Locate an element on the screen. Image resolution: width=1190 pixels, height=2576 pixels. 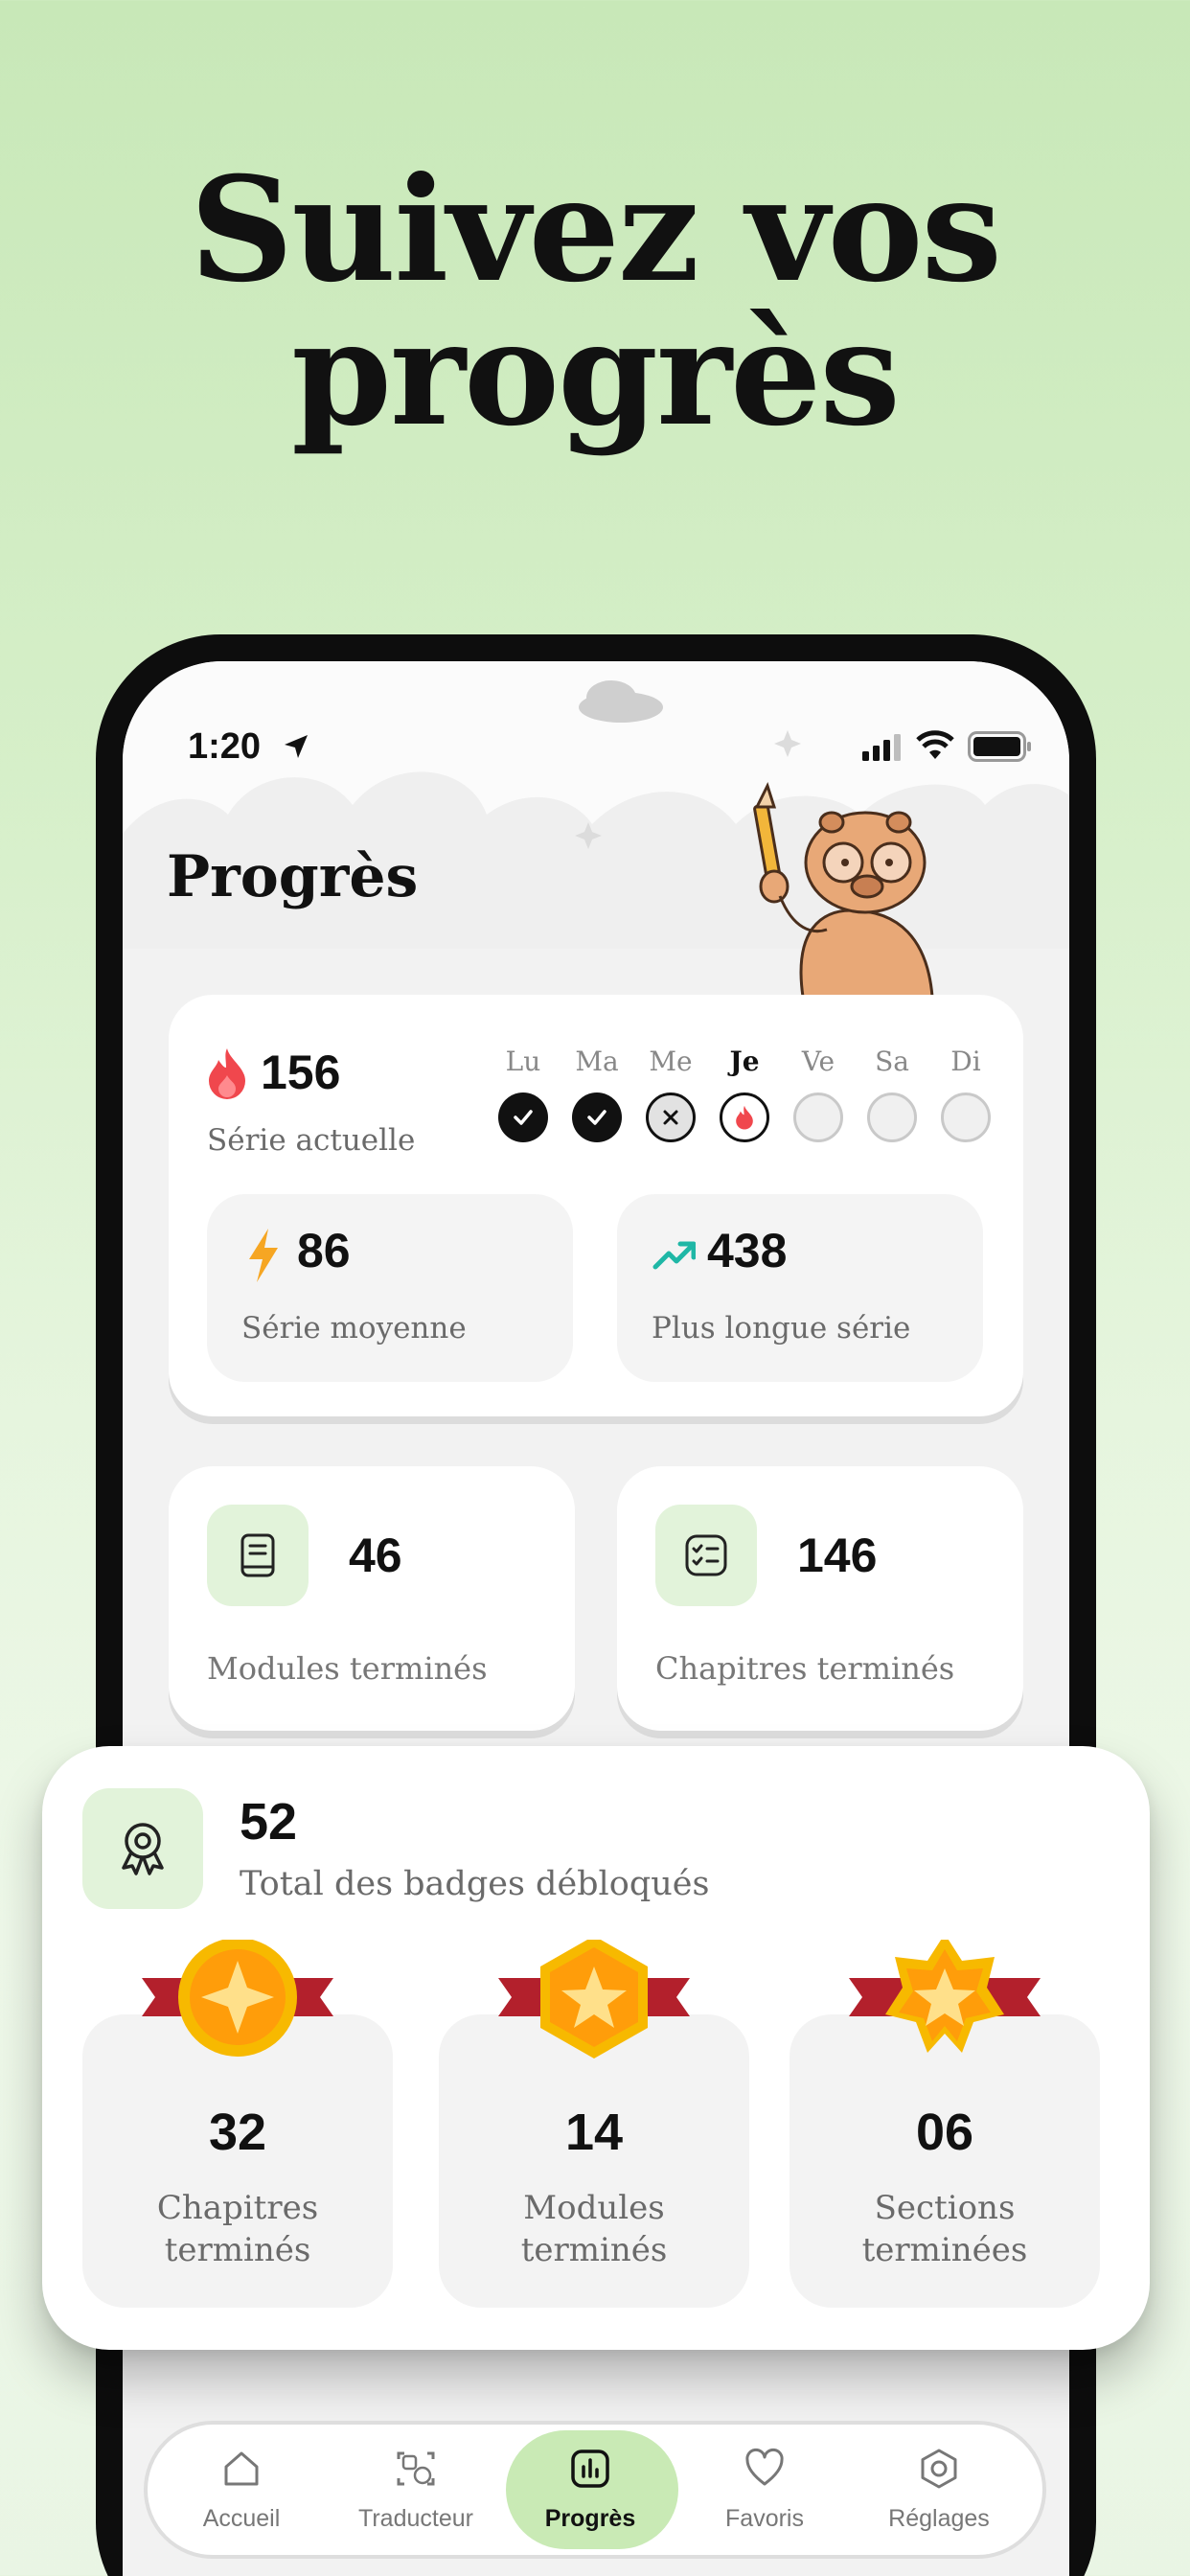
chart-icon is located at coordinates (590, 2469).